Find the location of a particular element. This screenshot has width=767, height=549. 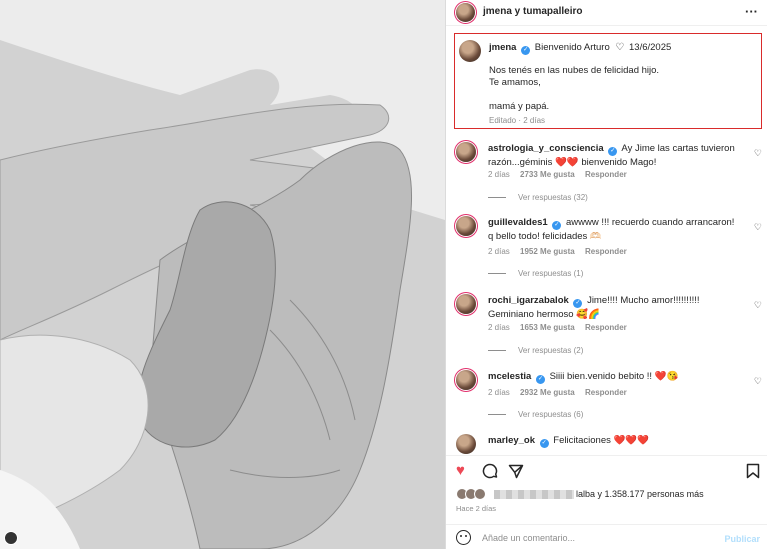

add-comment-bar: Publicar is located at coordinates (606, 536).